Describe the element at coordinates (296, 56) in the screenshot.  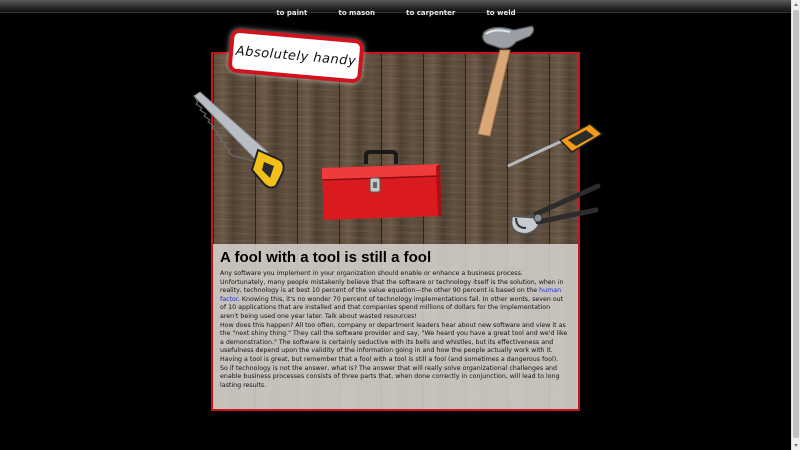
I see `badge-text: Absolutely handy` at that location.